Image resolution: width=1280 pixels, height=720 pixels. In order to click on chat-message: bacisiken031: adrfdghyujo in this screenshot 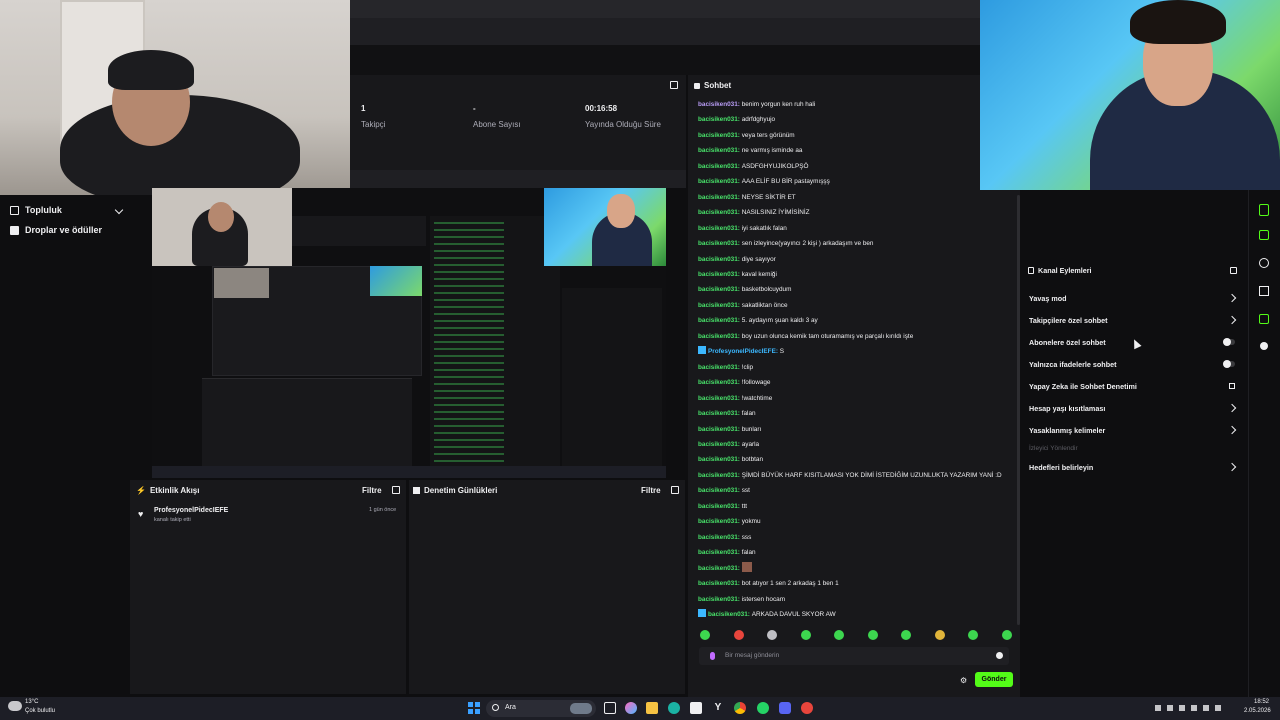, I will do `click(737, 120)`.